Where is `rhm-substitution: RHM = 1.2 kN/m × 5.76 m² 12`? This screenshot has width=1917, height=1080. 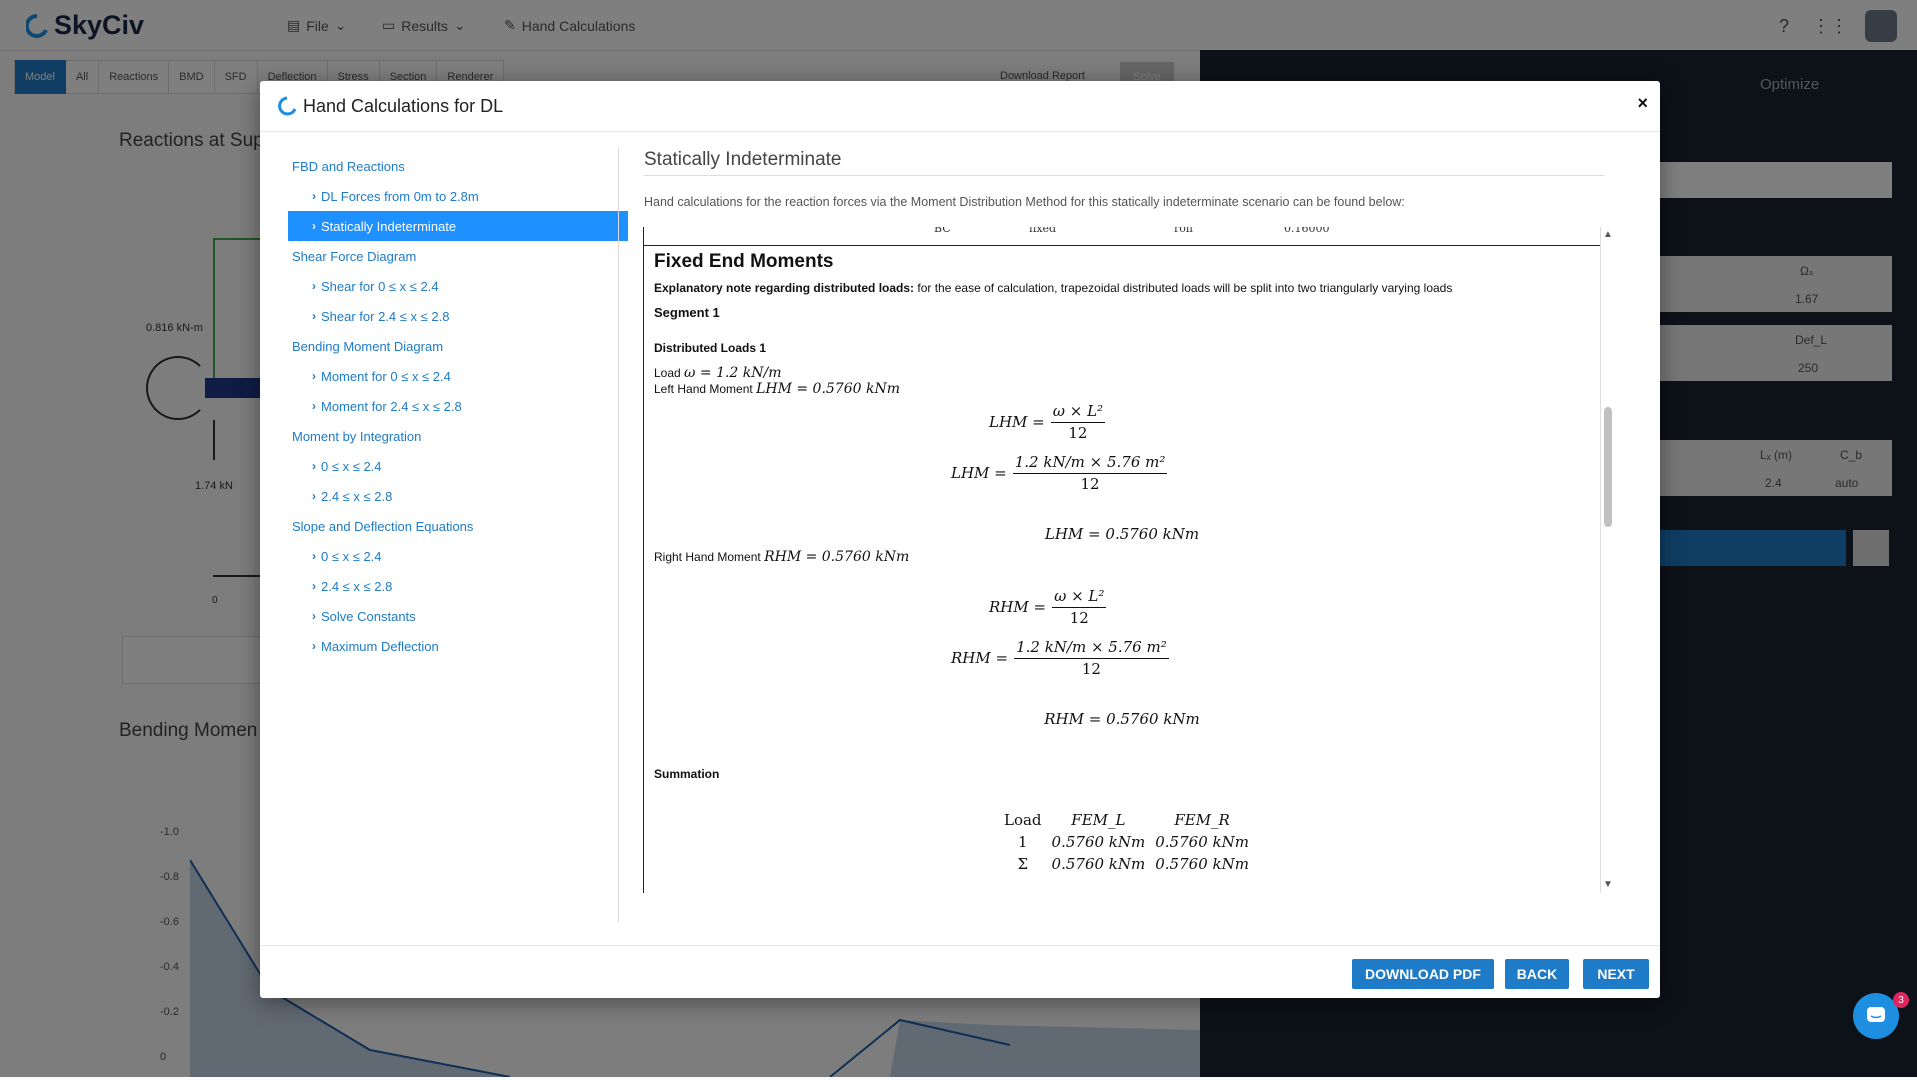 rhm-substitution: RHM = 1.2 kN/m × 5.76 m² 12 is located at coordinates (1060, 658).